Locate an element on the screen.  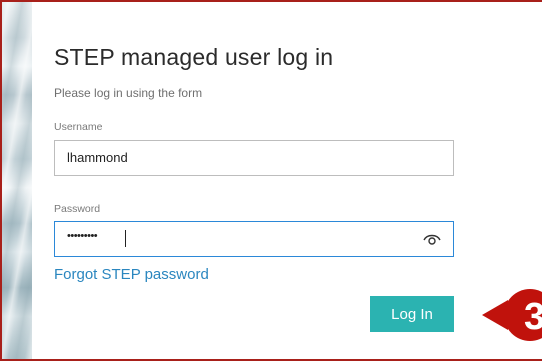
password-value: ••••••••• is located at coordinates (82, 236).